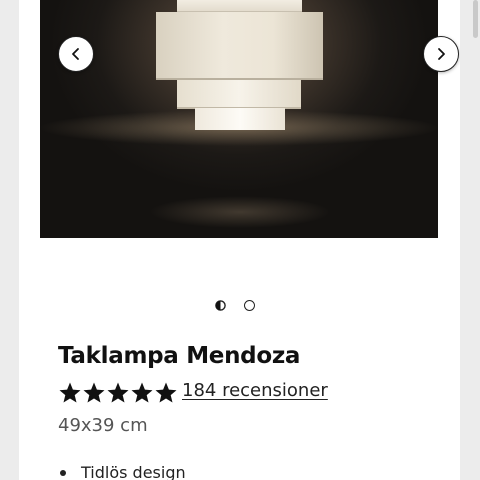 The height and width of the screenshot is (480, 480). Describe the element at coordinates (63, 473) in the screenshot. I see `bullet-icon` at that location.